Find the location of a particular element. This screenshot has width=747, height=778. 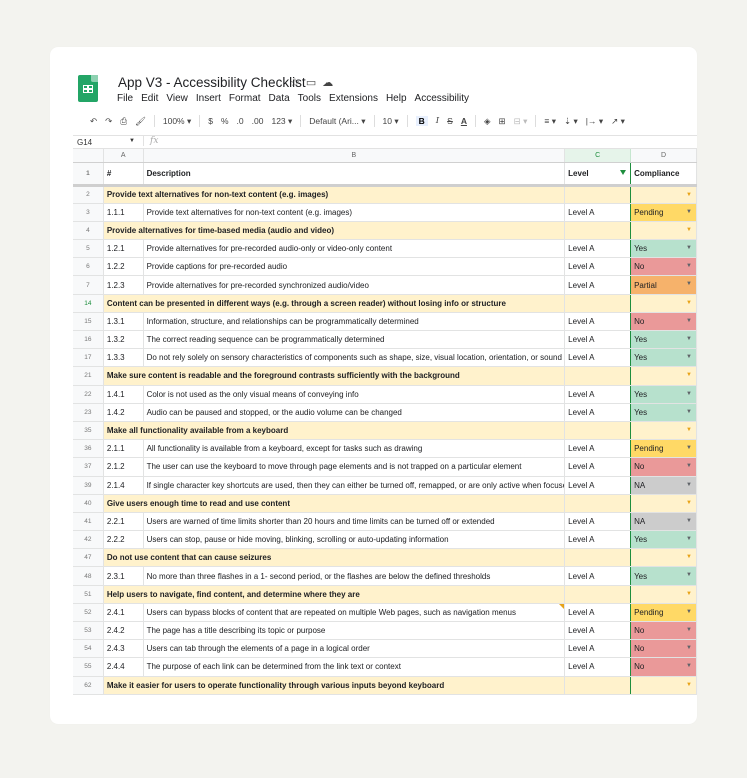

cloud-status-icon: ☁ is located at coordinates (330, 83).